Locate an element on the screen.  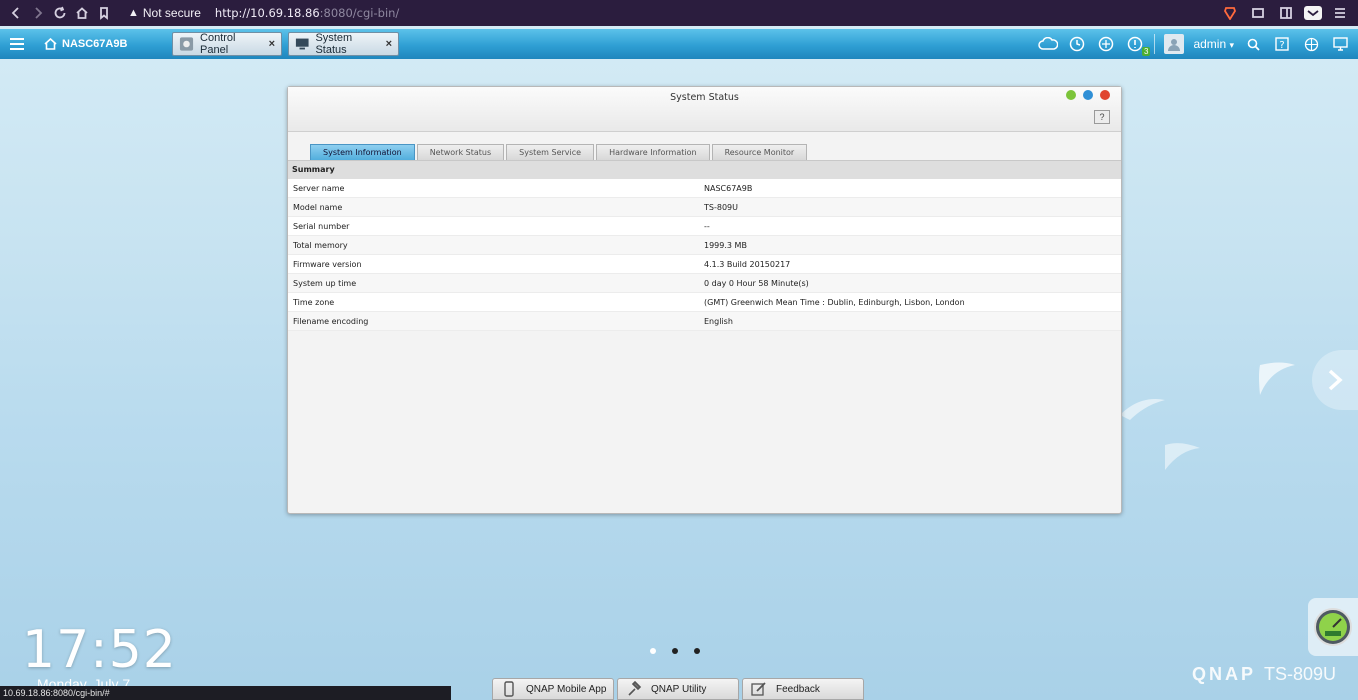
table-row: Filename encoding English is located at coordinates (704, 321).